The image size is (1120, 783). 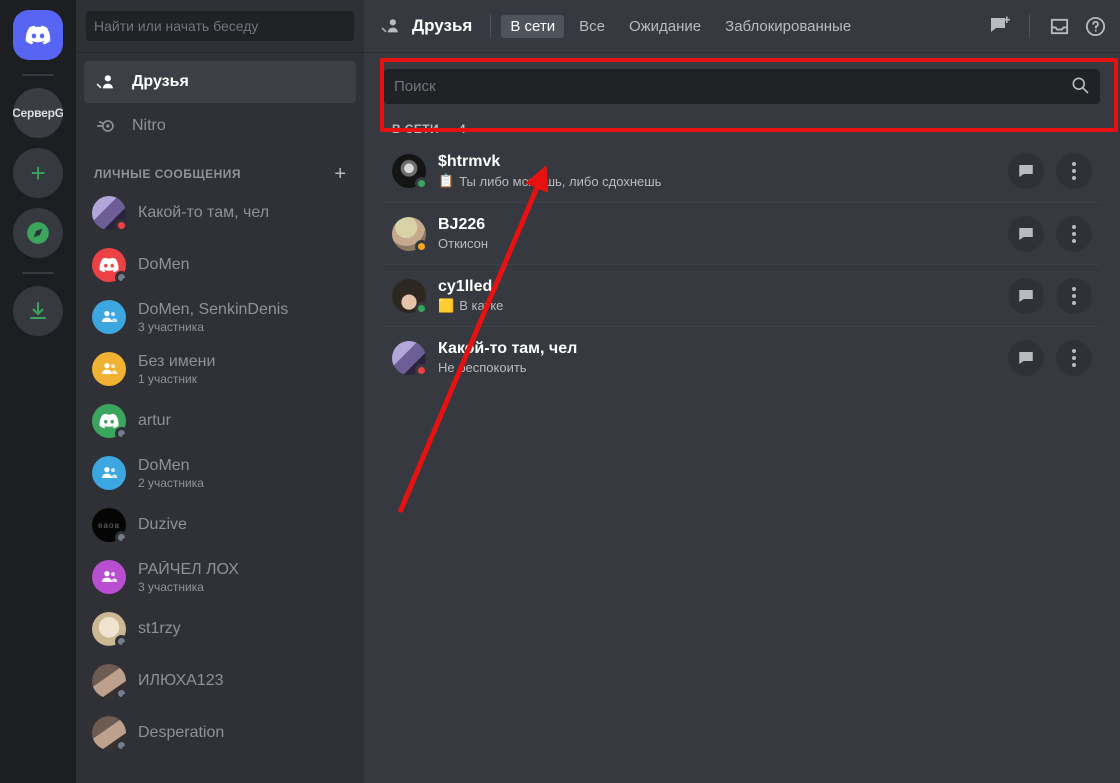 I want to click on server-rail-item-serverg: СерверG, so click(x=38, y=113).